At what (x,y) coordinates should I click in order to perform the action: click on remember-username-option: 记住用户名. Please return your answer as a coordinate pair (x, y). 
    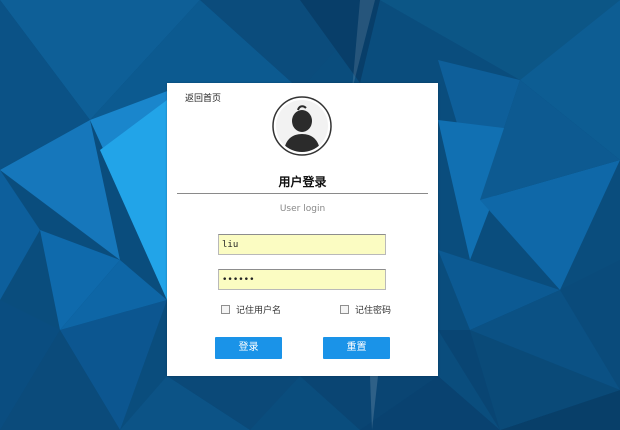
    Looking at the image, I should click on (251, 309).